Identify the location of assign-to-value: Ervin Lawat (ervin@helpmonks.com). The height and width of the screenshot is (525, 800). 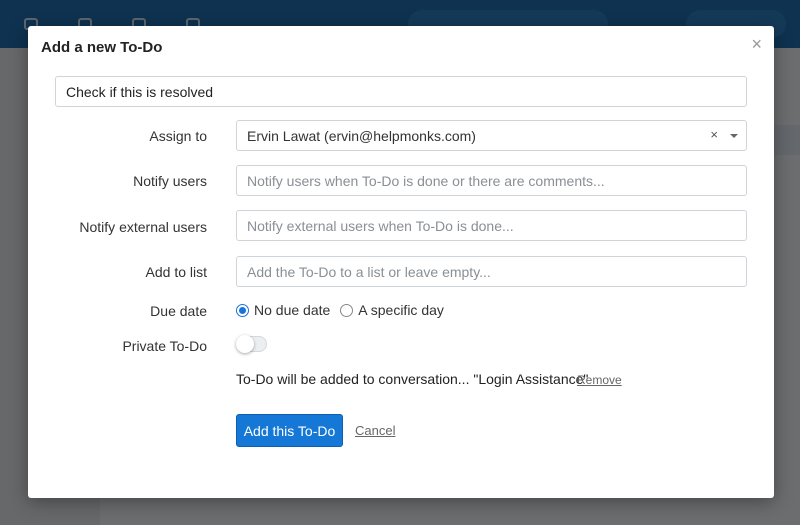
(361, 135).